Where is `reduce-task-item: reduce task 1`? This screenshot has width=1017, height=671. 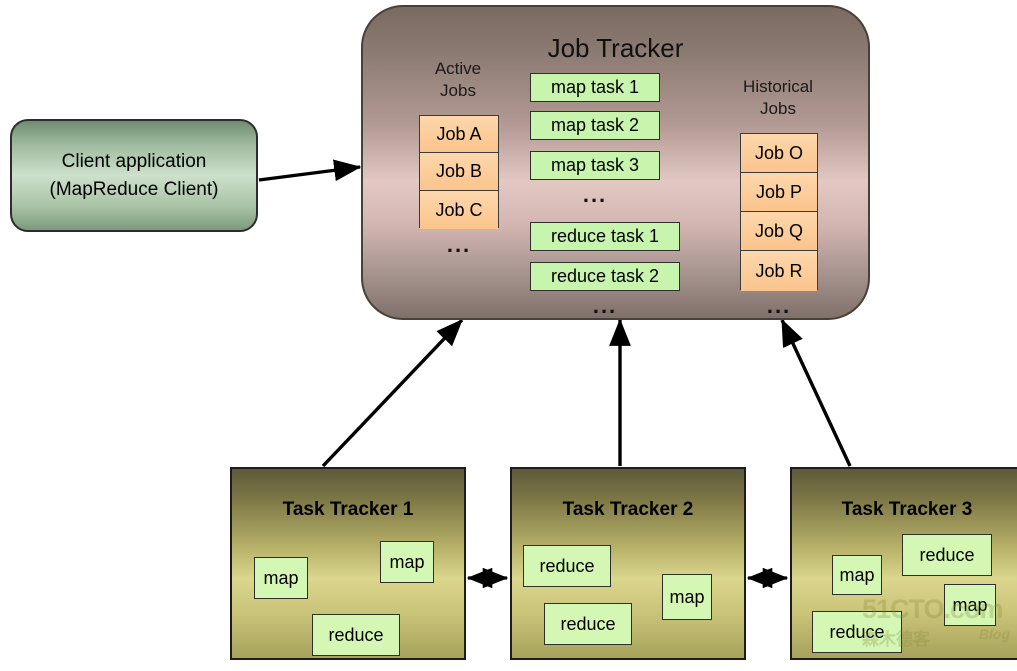
reduce-task-item: reduce task 1 is located at coordinates (605, 236).